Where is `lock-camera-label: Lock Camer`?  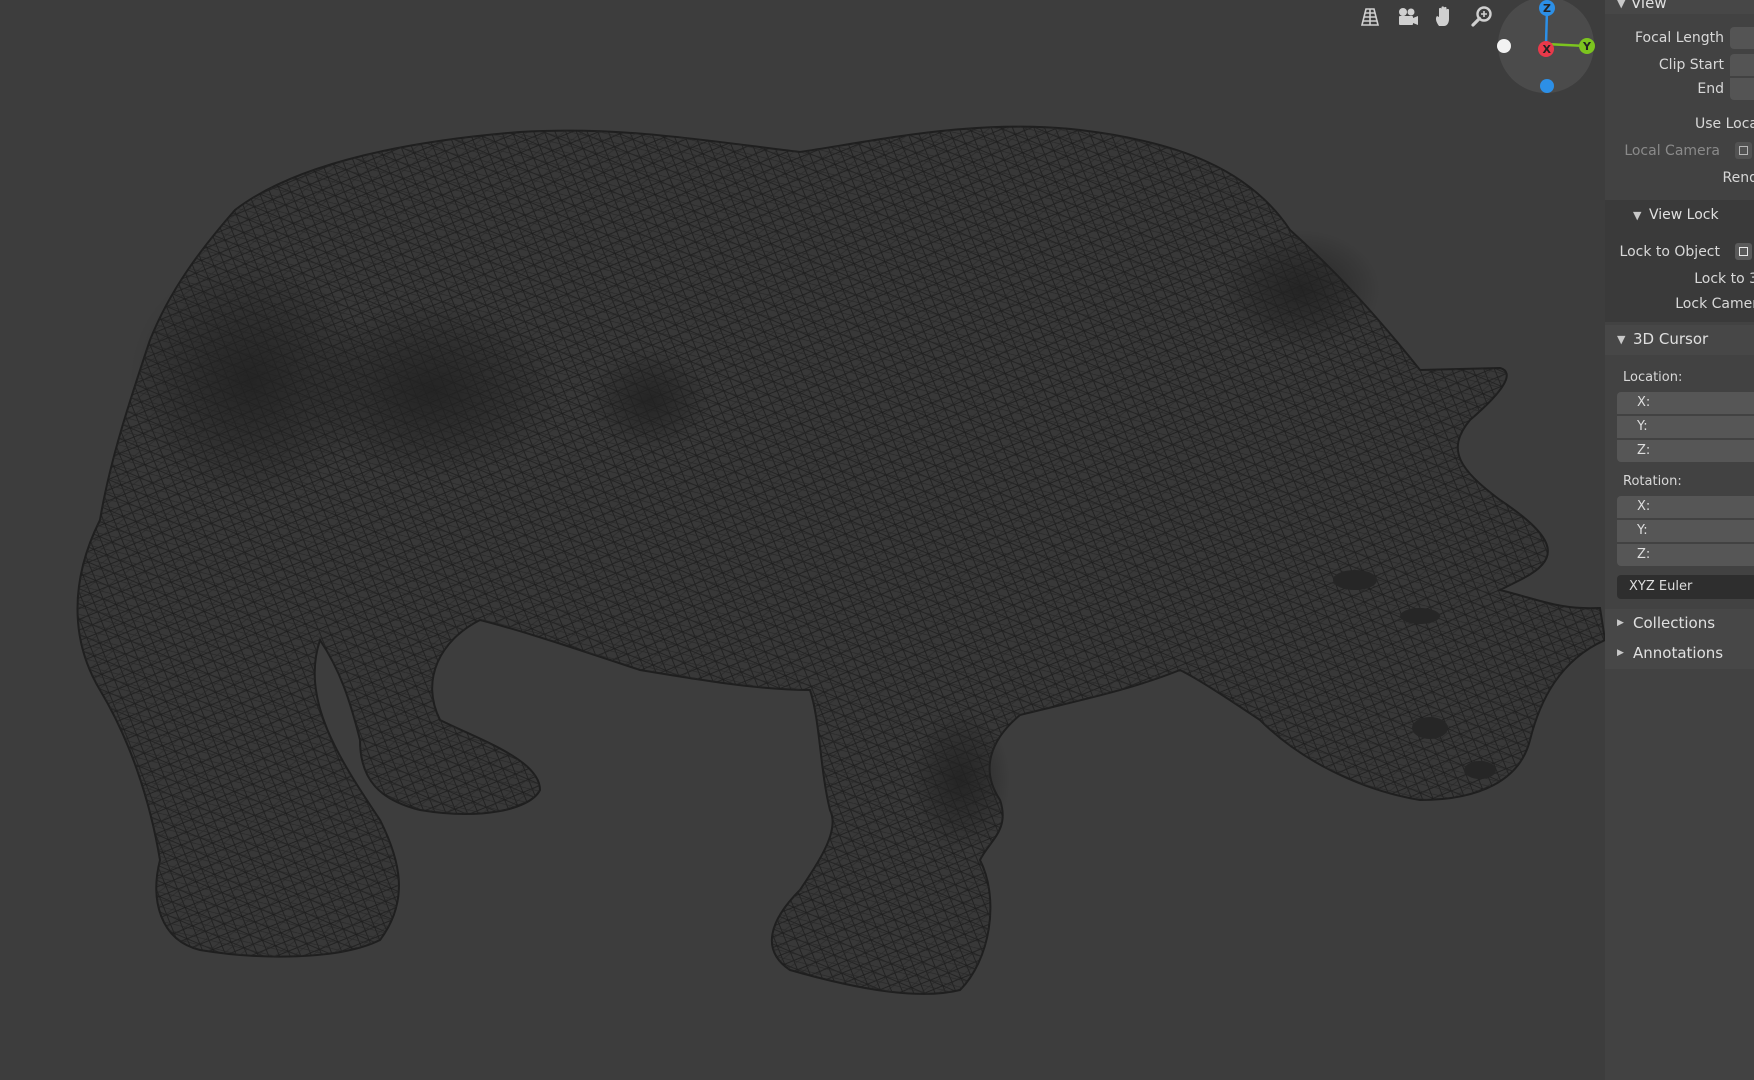
lock-camera-label: Lock Camer is located at coordinates (1714, 304).